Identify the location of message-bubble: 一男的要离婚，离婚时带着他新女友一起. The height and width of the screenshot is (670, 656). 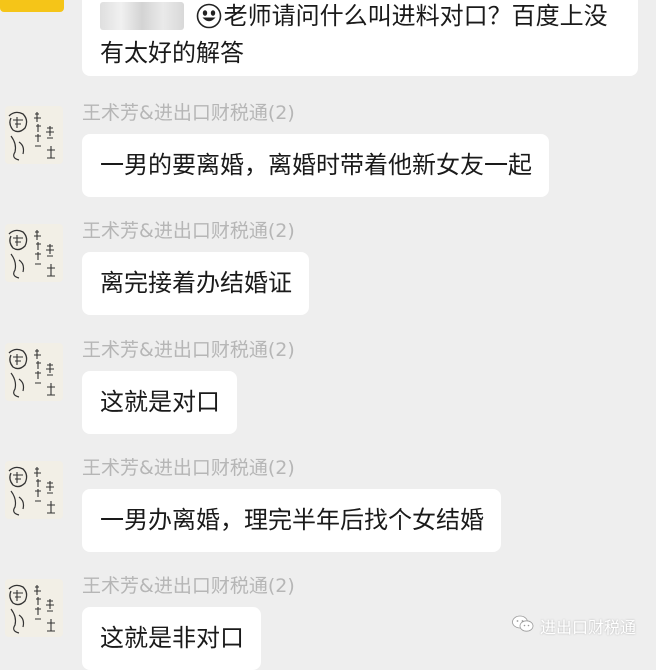
(315, 165).